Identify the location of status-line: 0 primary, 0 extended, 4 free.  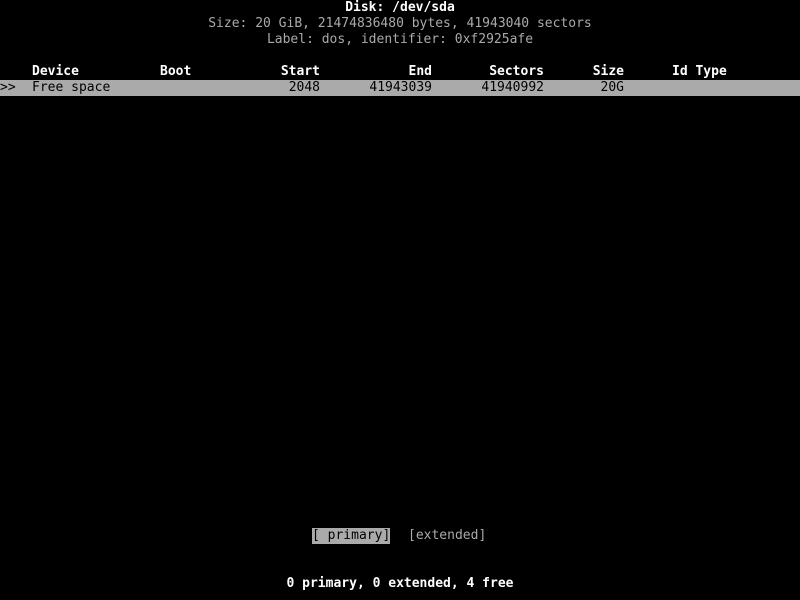
(400, 583).